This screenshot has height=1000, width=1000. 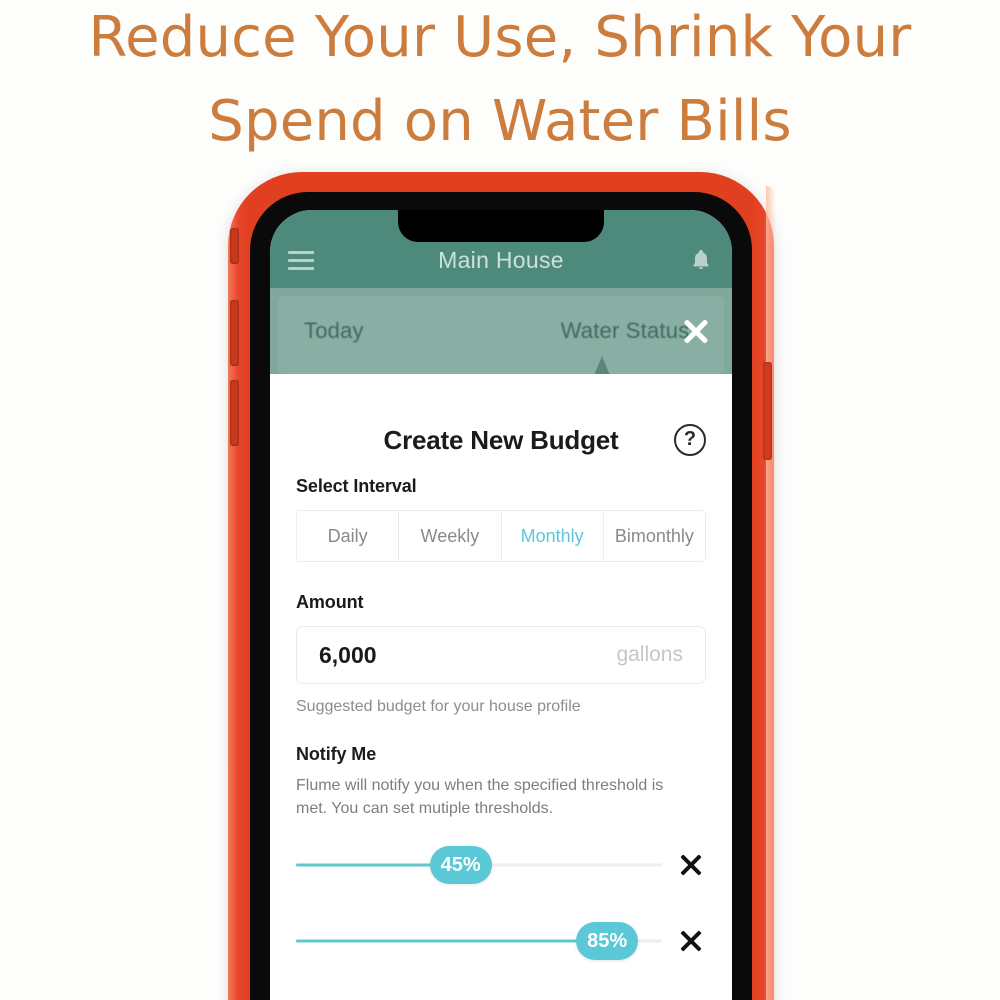 I want to click on page-title: Create New Budget, so click(x=501, y=439).